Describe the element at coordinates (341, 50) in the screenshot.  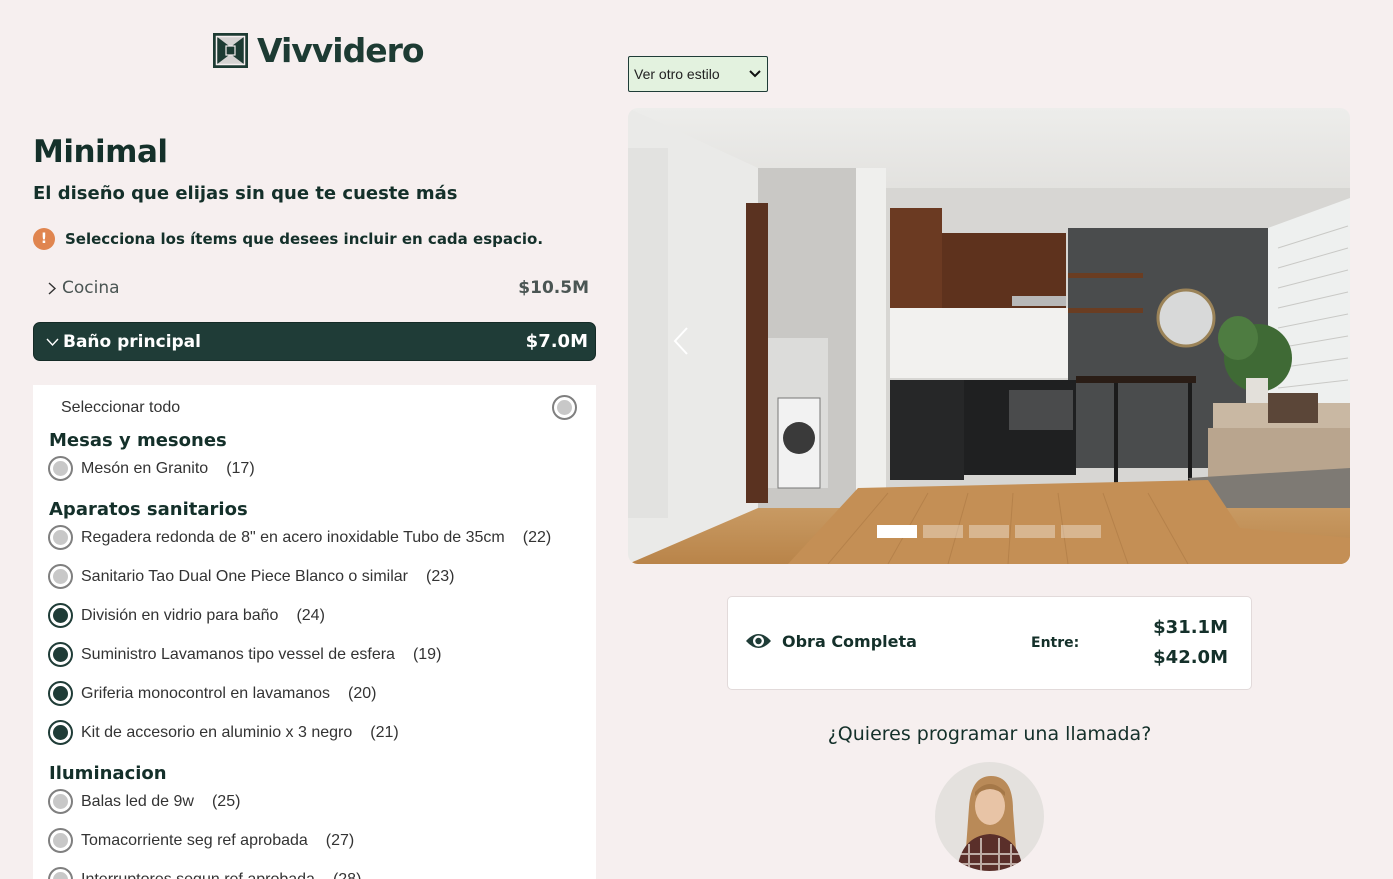
I see `brand-name: Vivvidero` at that location.